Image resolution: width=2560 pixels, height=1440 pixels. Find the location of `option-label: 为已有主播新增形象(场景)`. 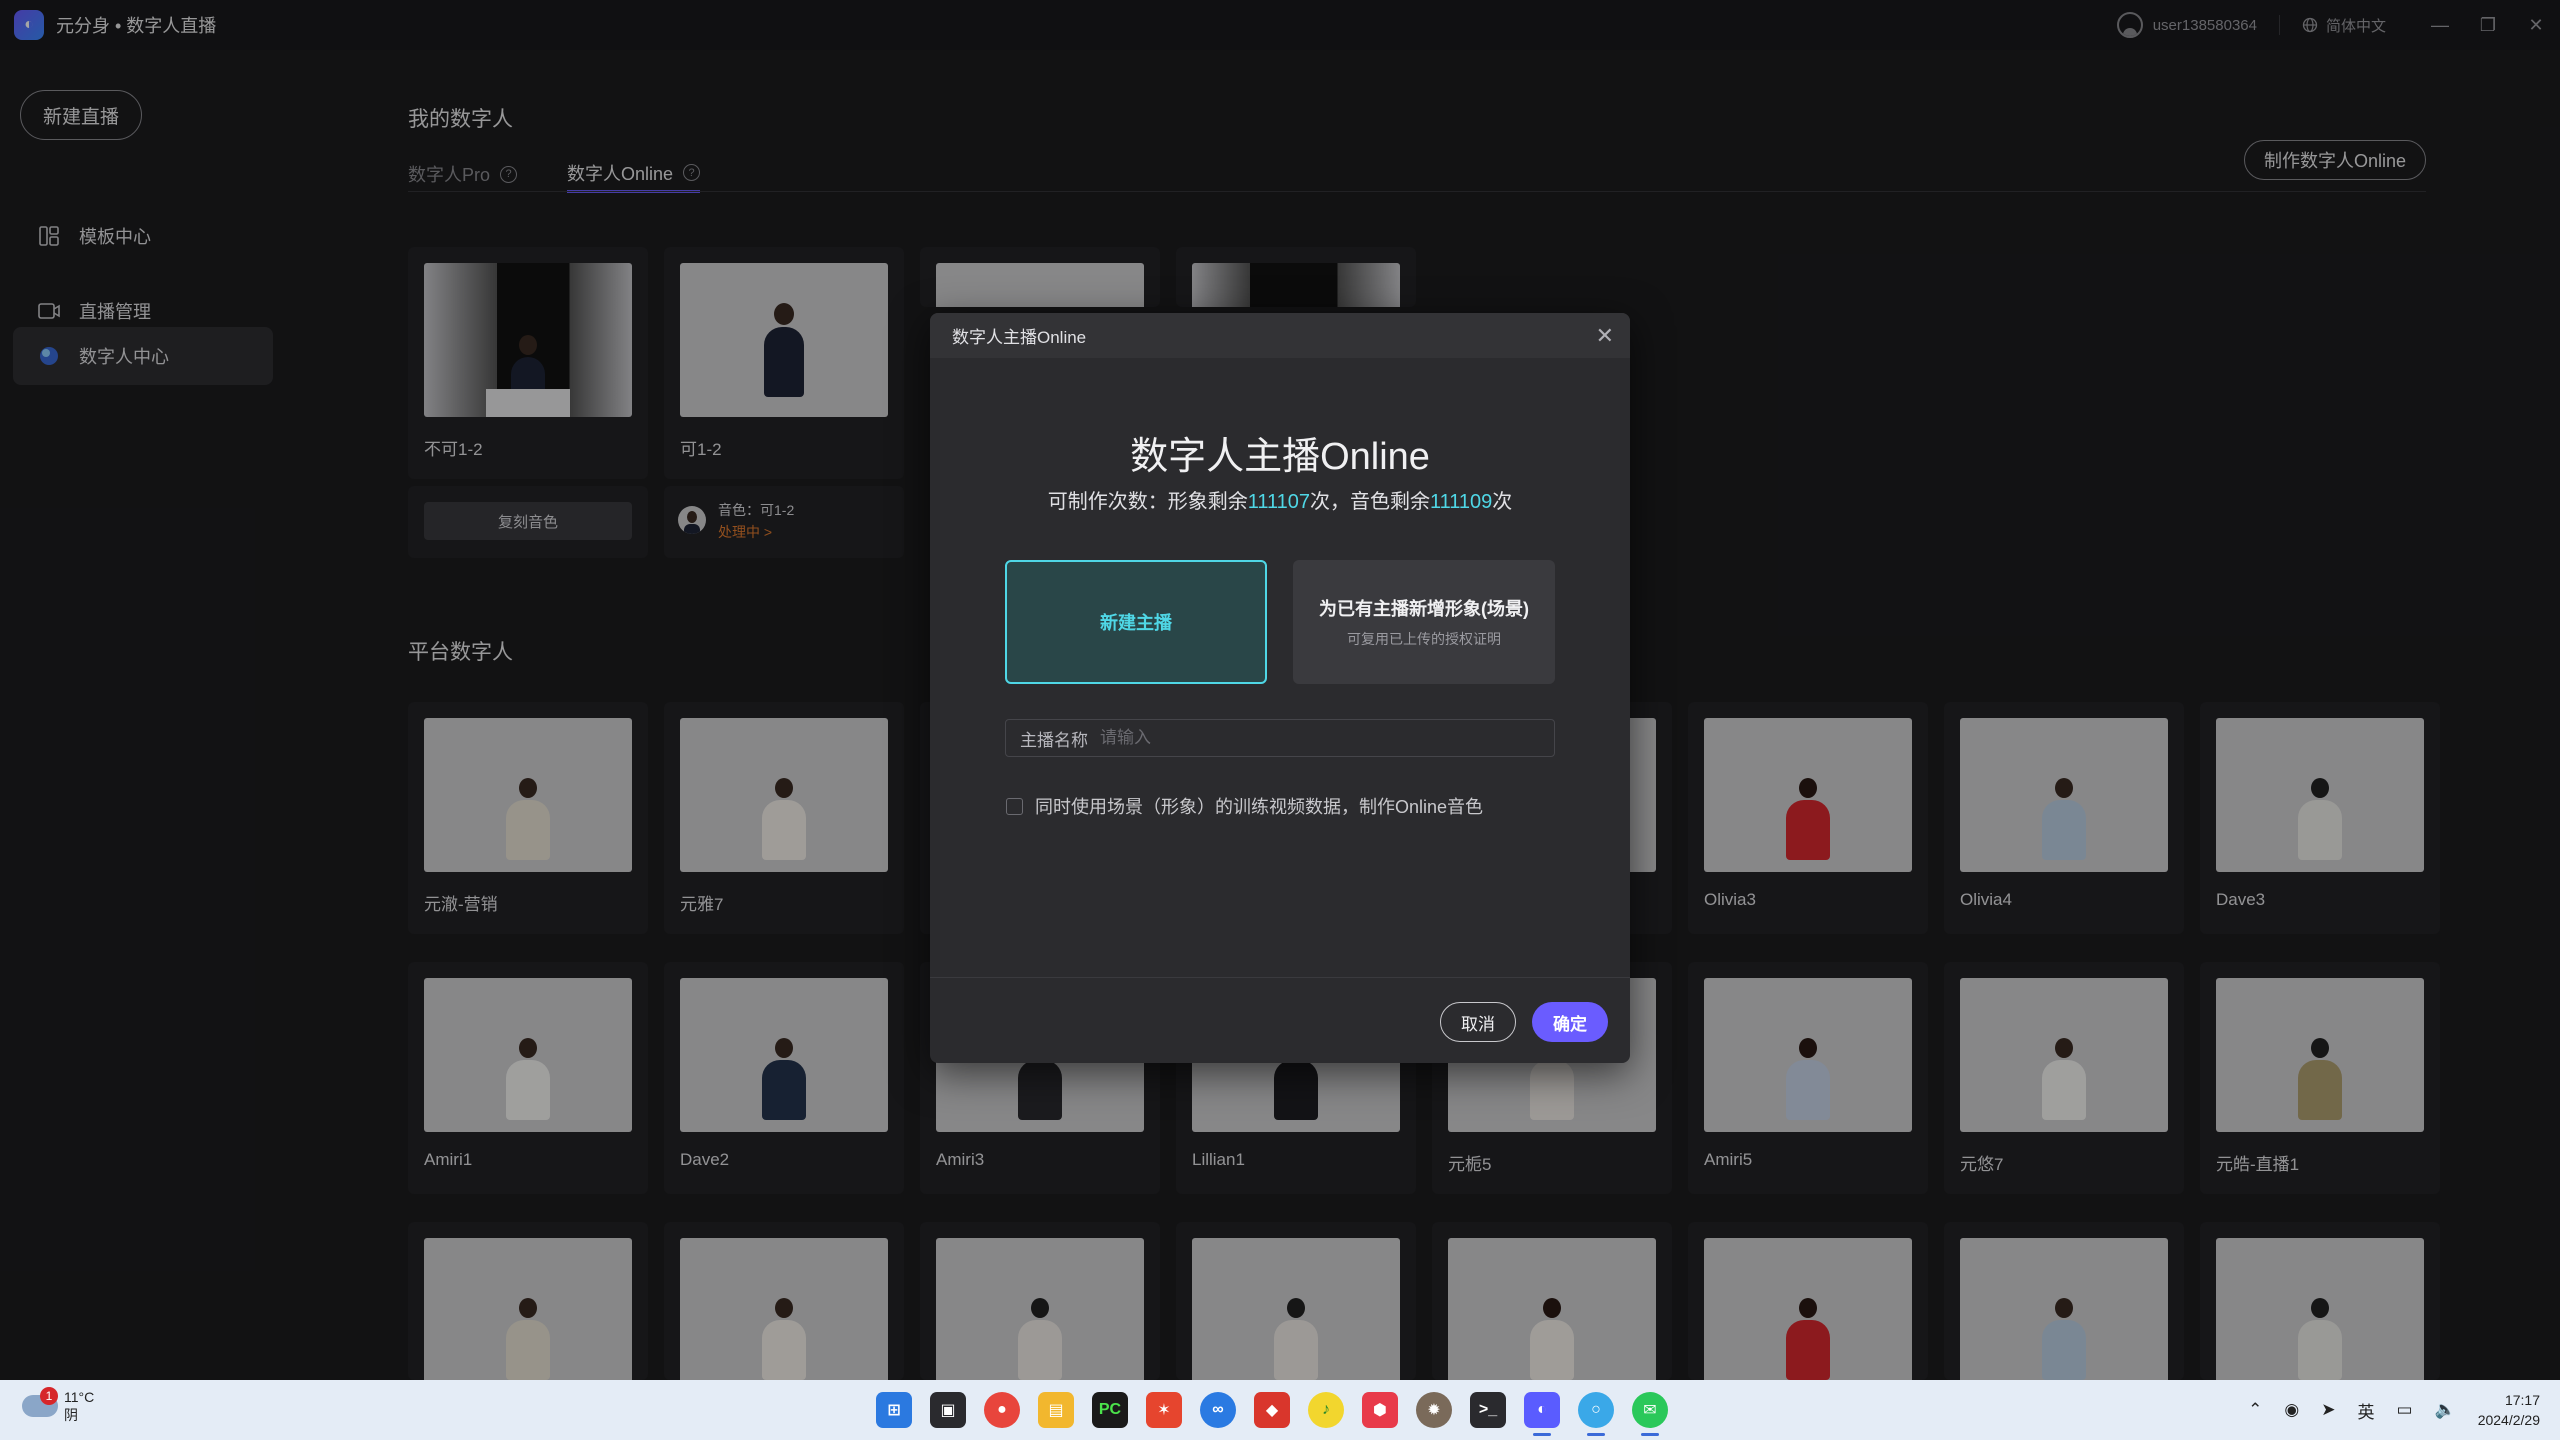

option-label: 为已有主播新增形象(场景) is located at coordinates (1424, 609).